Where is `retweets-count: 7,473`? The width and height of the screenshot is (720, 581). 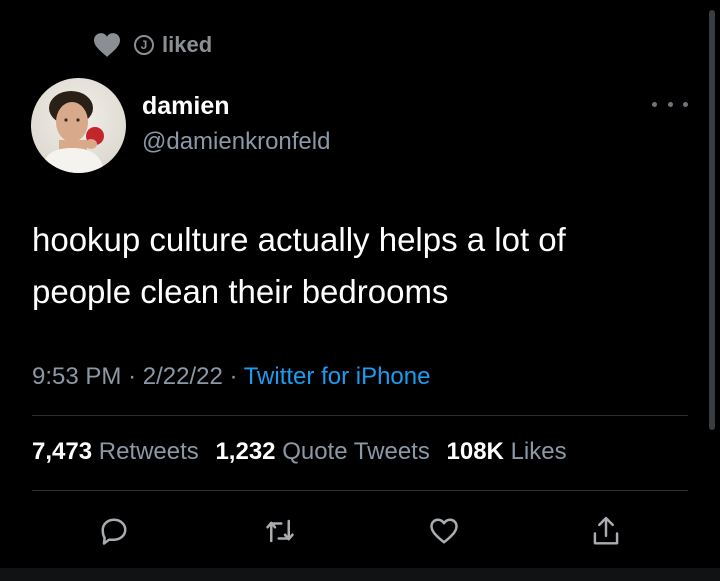
retweets-count: 7,473 is located at coordinates (62, 451).